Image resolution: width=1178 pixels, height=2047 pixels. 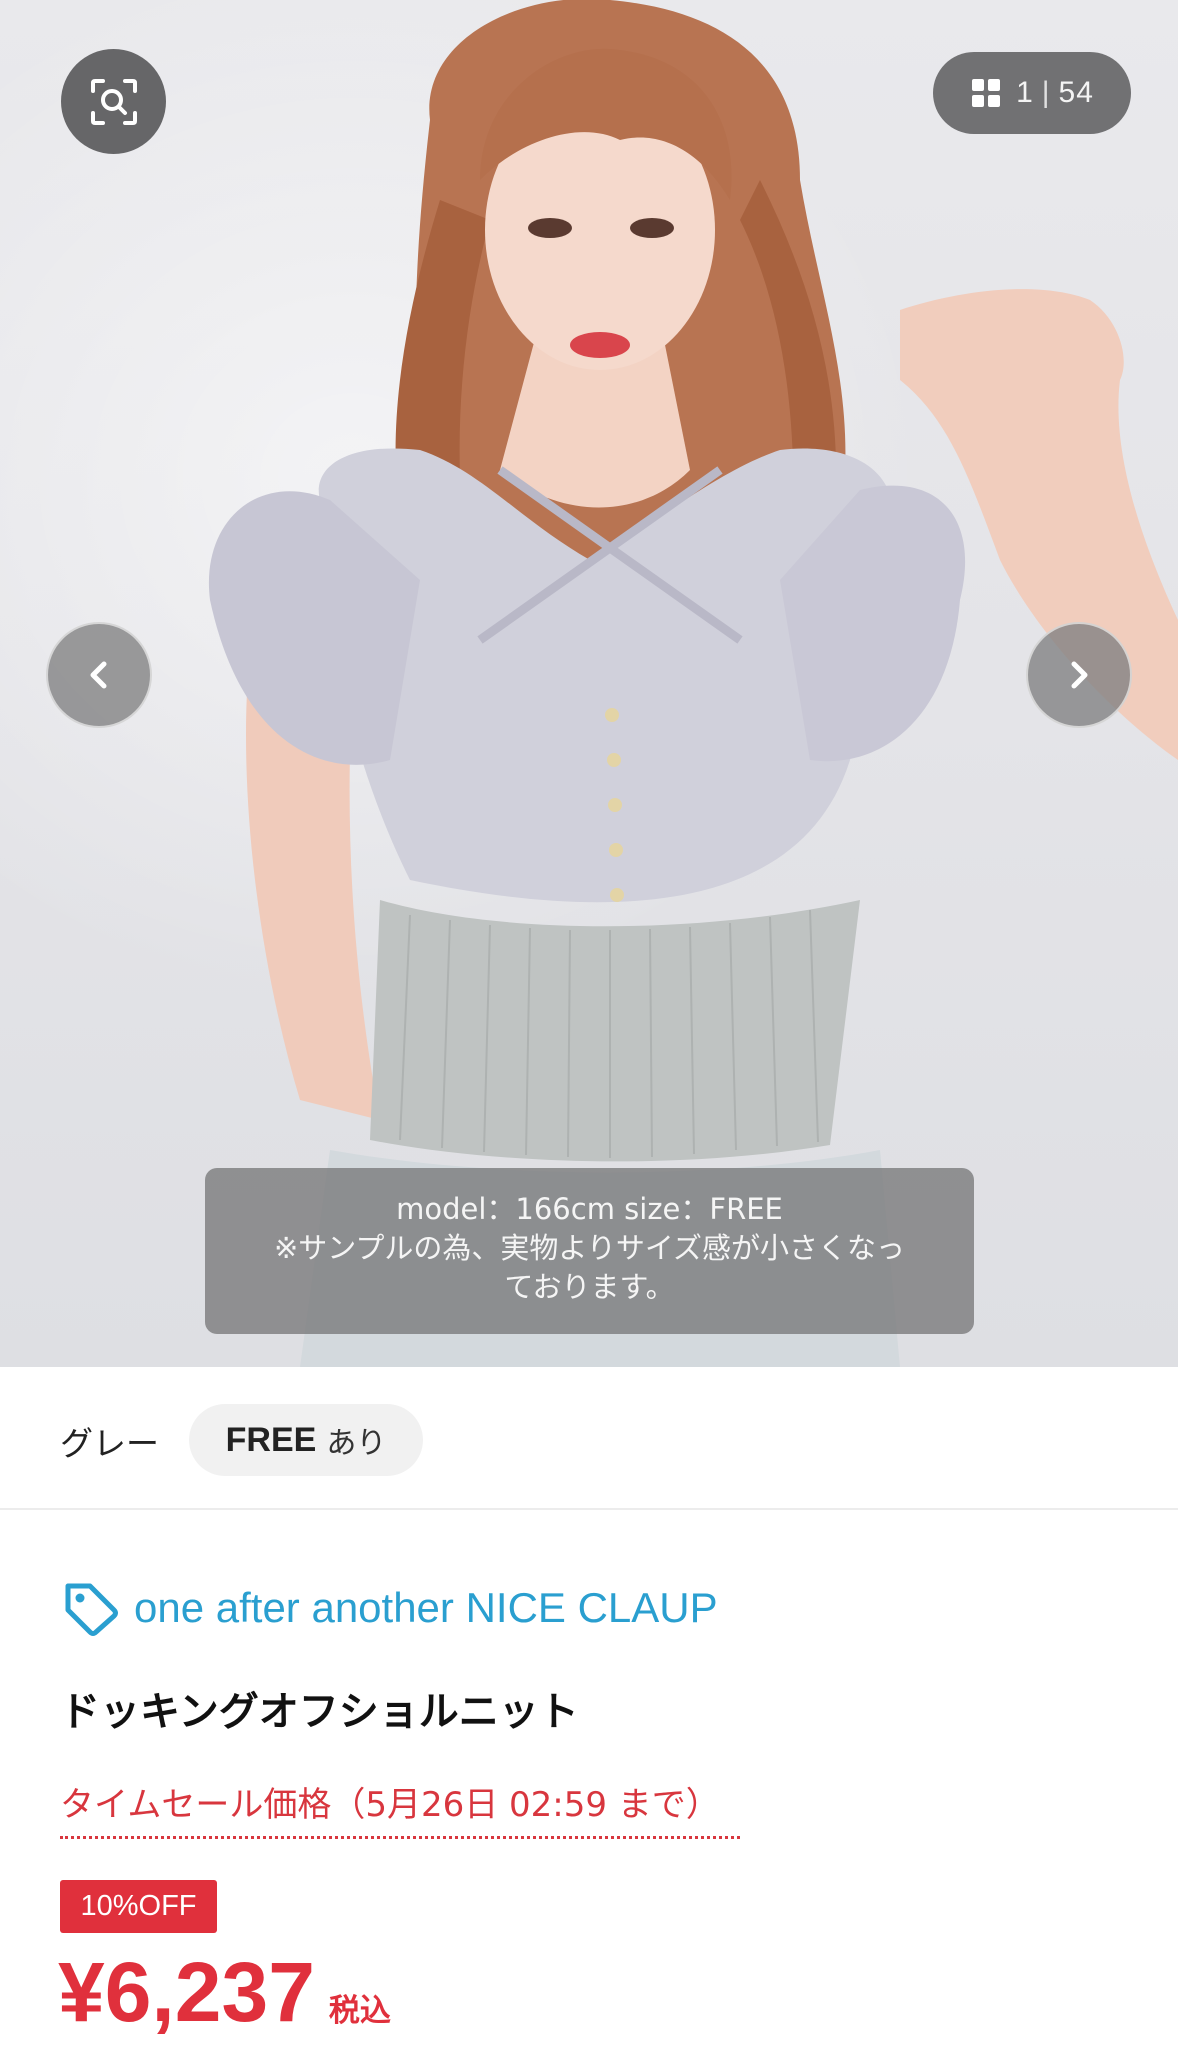 I want to click on chevron-left-icon, so click(x=98, y=675).